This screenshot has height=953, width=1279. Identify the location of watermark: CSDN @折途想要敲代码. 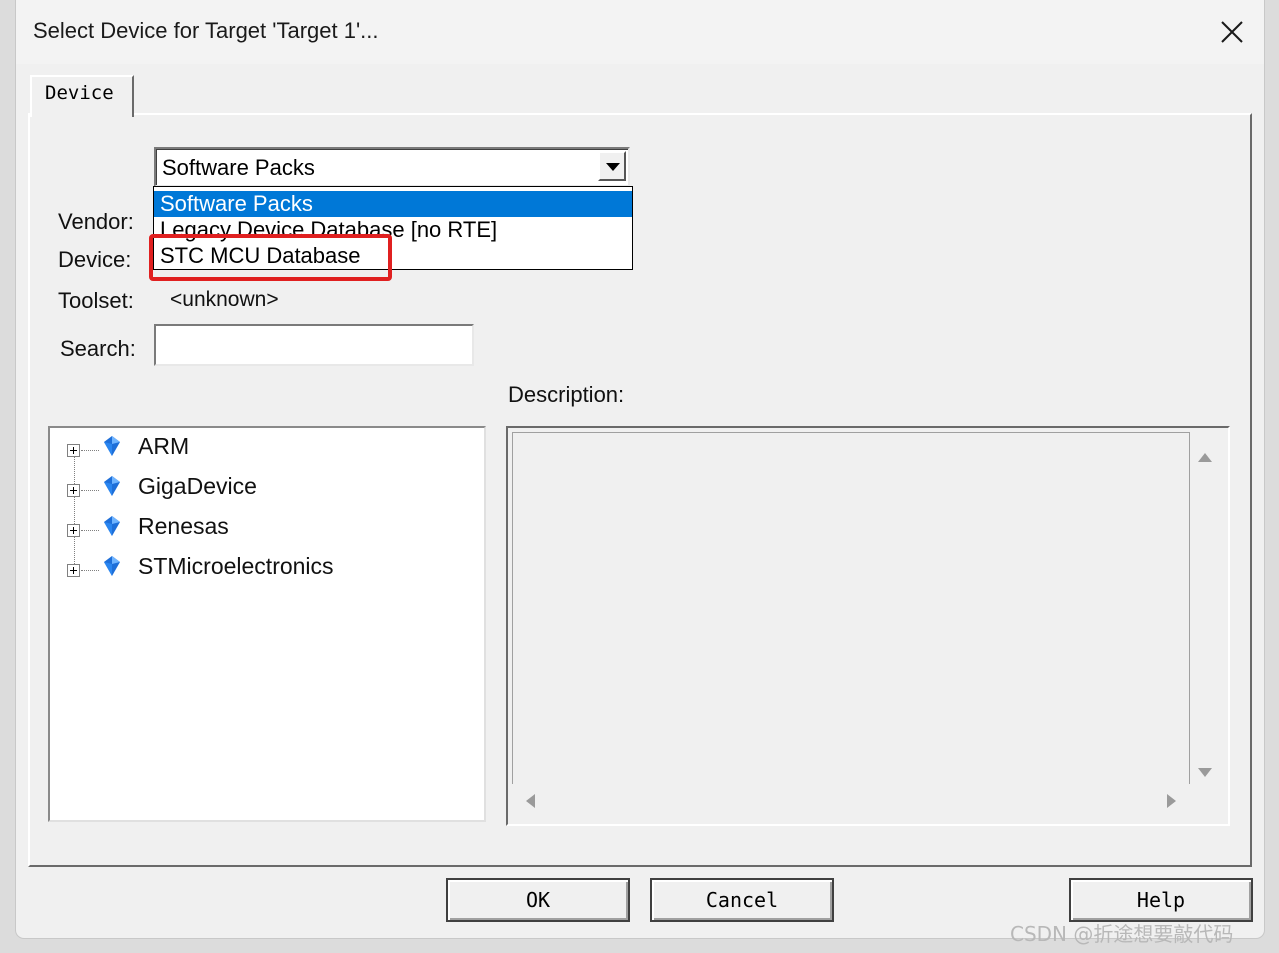
(1122, 934).